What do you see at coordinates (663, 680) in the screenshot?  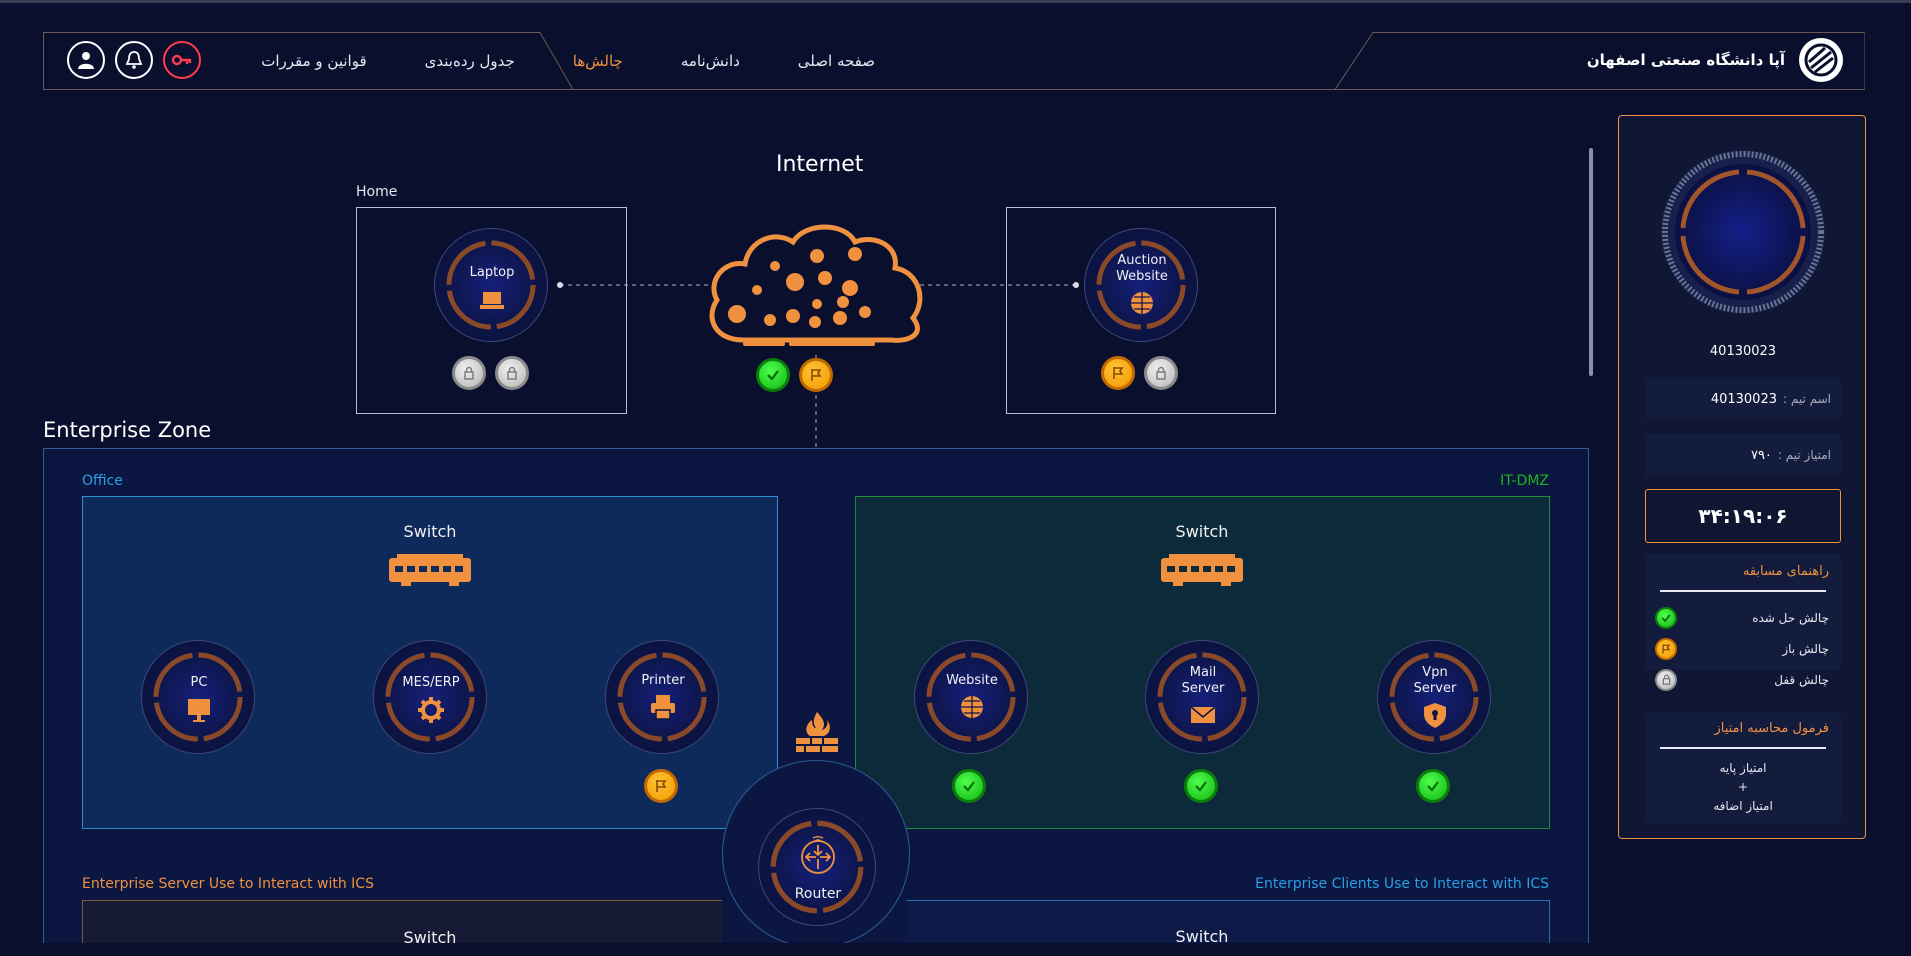 I see `printer-label: Printer` at bounding box center [663, 680].